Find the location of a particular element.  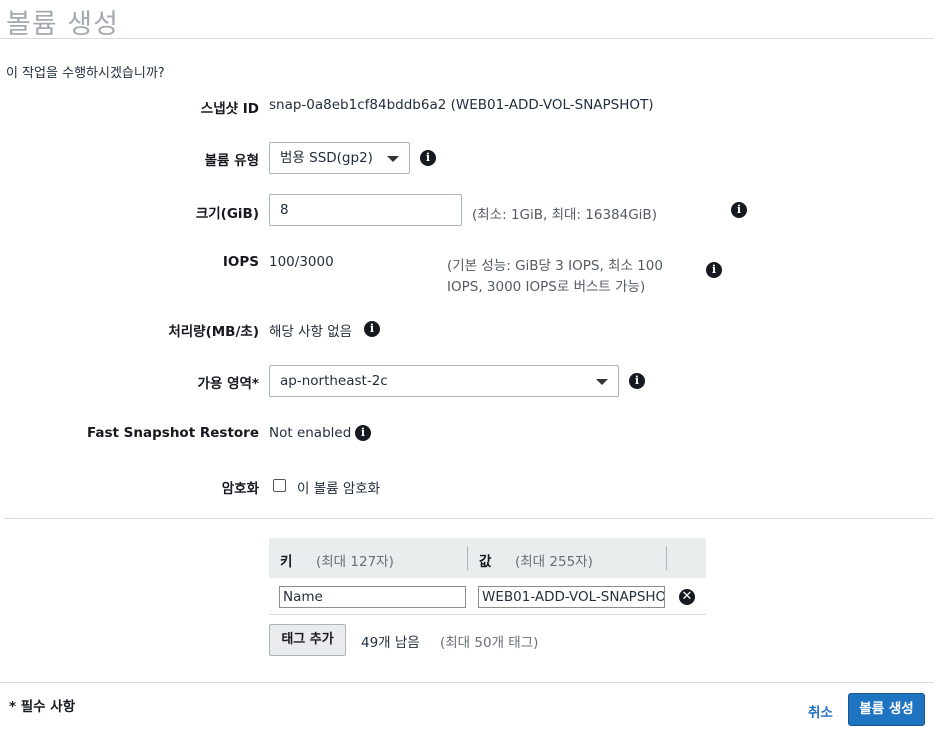

remove-tag-icon: ✕ is located at coordinates (687, 597).